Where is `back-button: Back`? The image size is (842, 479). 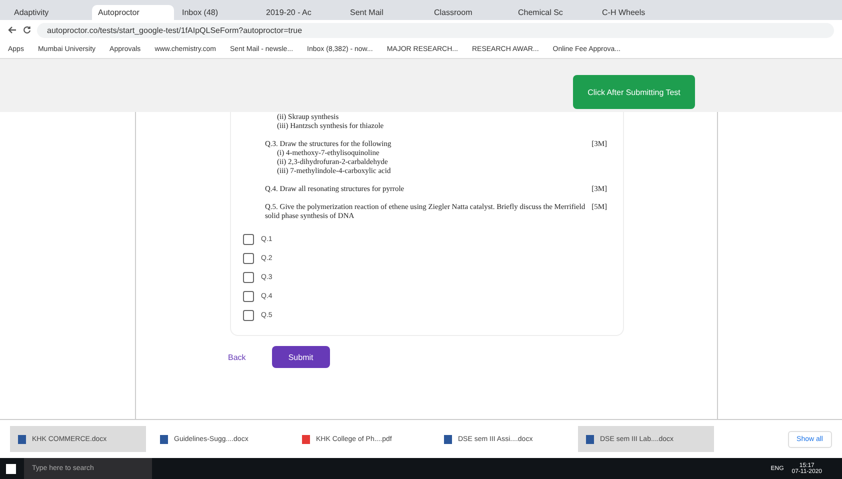
back-button: Back is located at coordinates (237, 357).